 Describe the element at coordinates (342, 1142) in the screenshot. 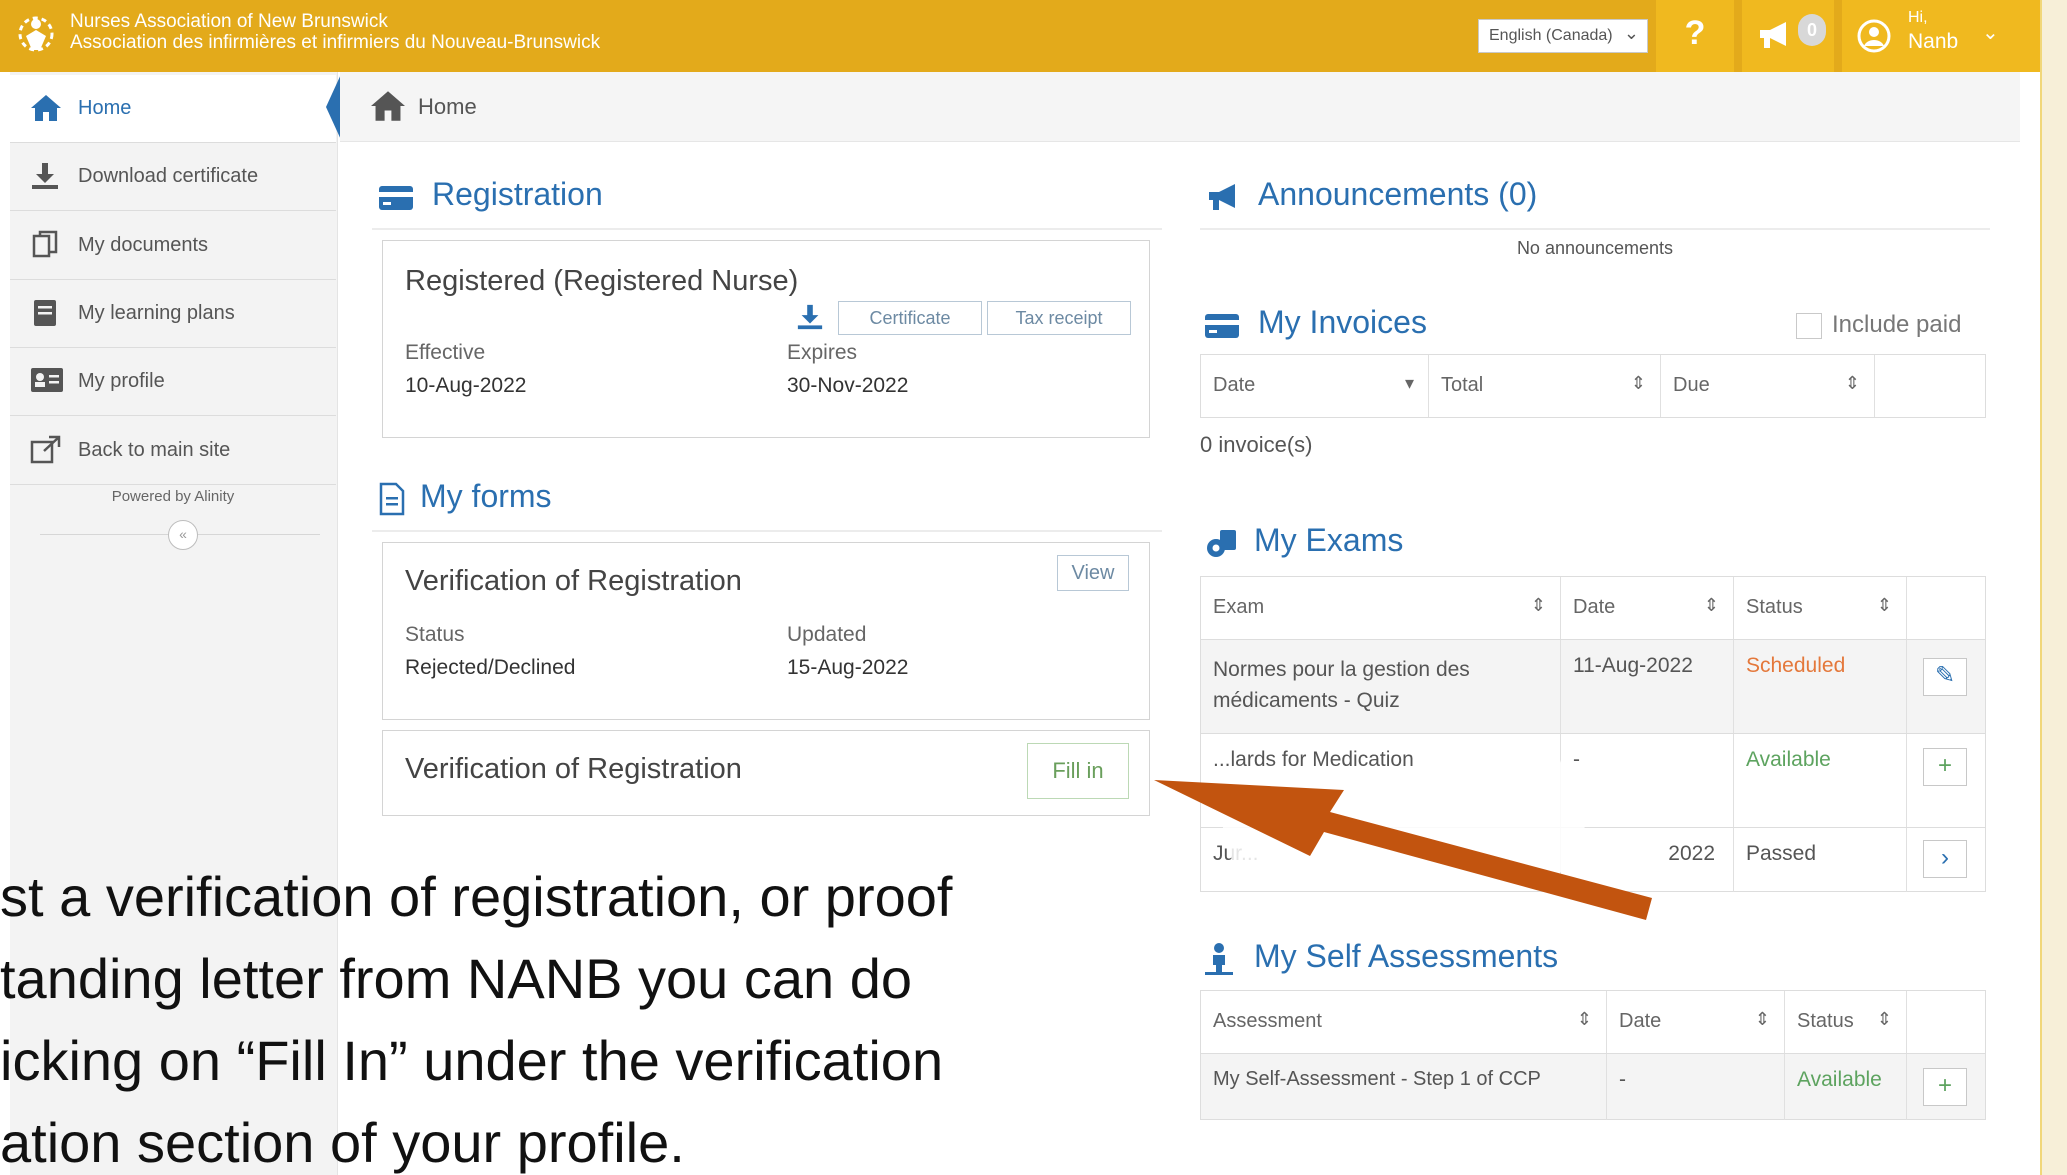

I see `callout-line: ation section of your profile.` at that location.